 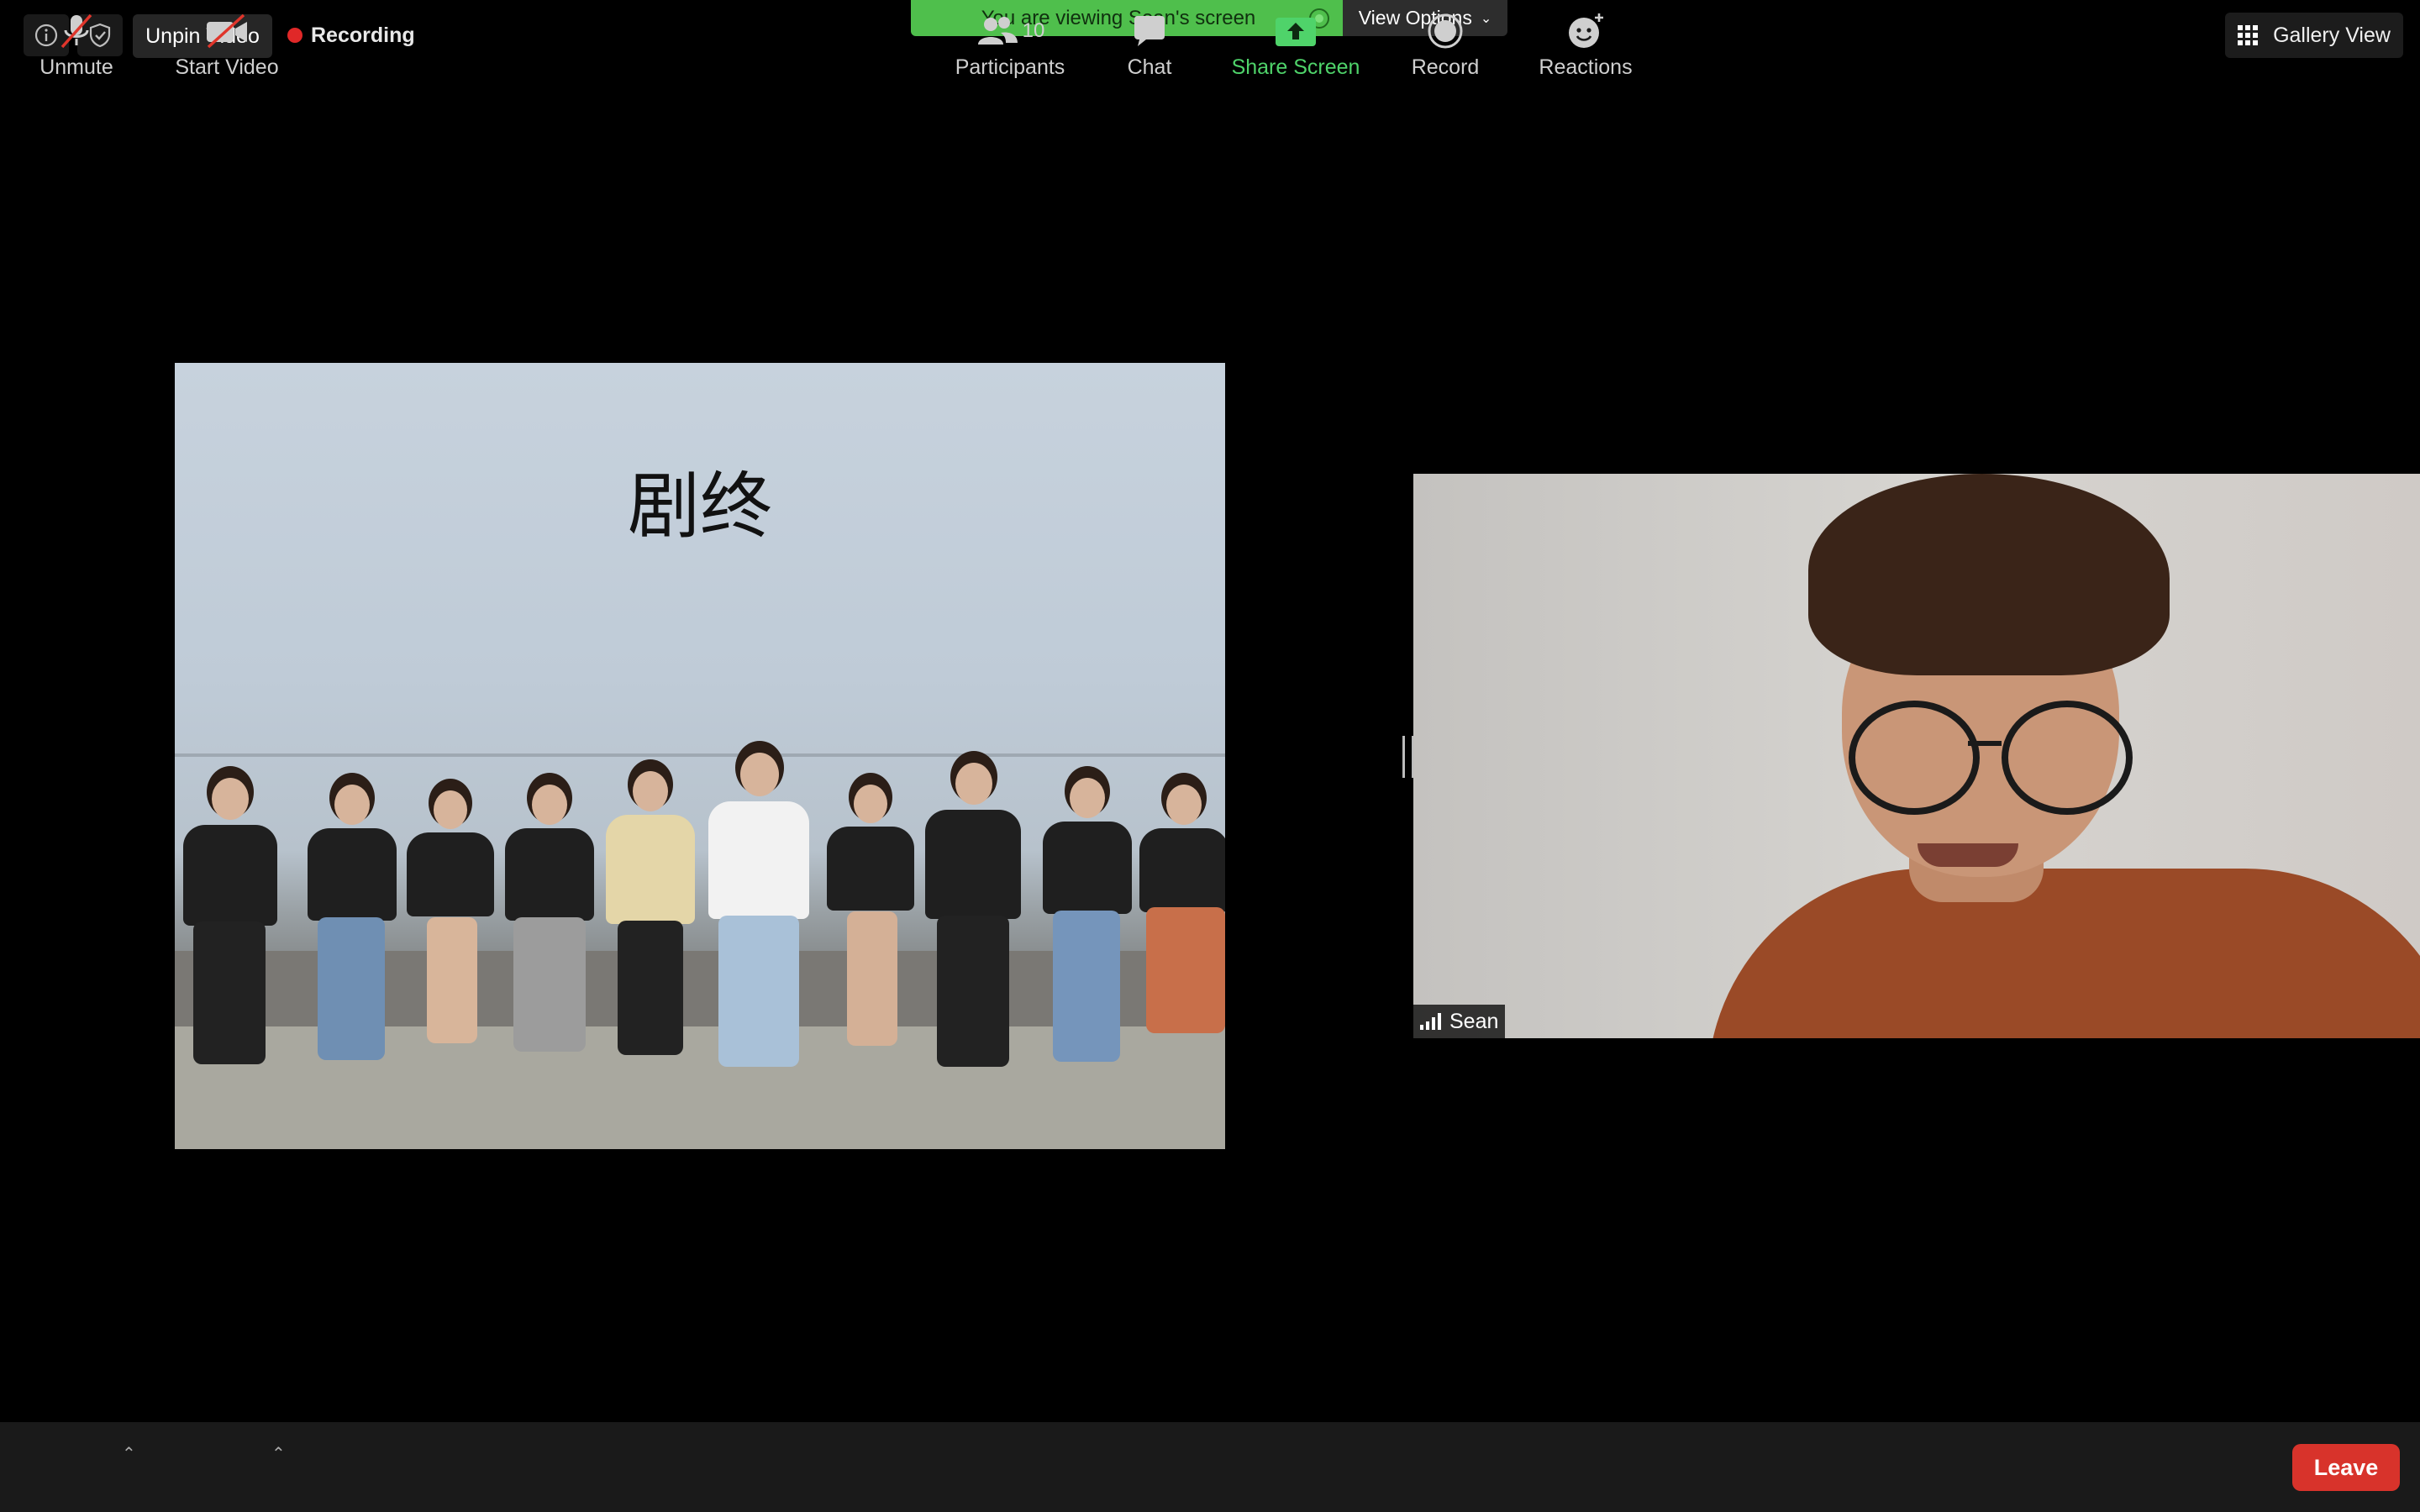 I want to click on recording-dot-icon, so click(x=294, y=35).